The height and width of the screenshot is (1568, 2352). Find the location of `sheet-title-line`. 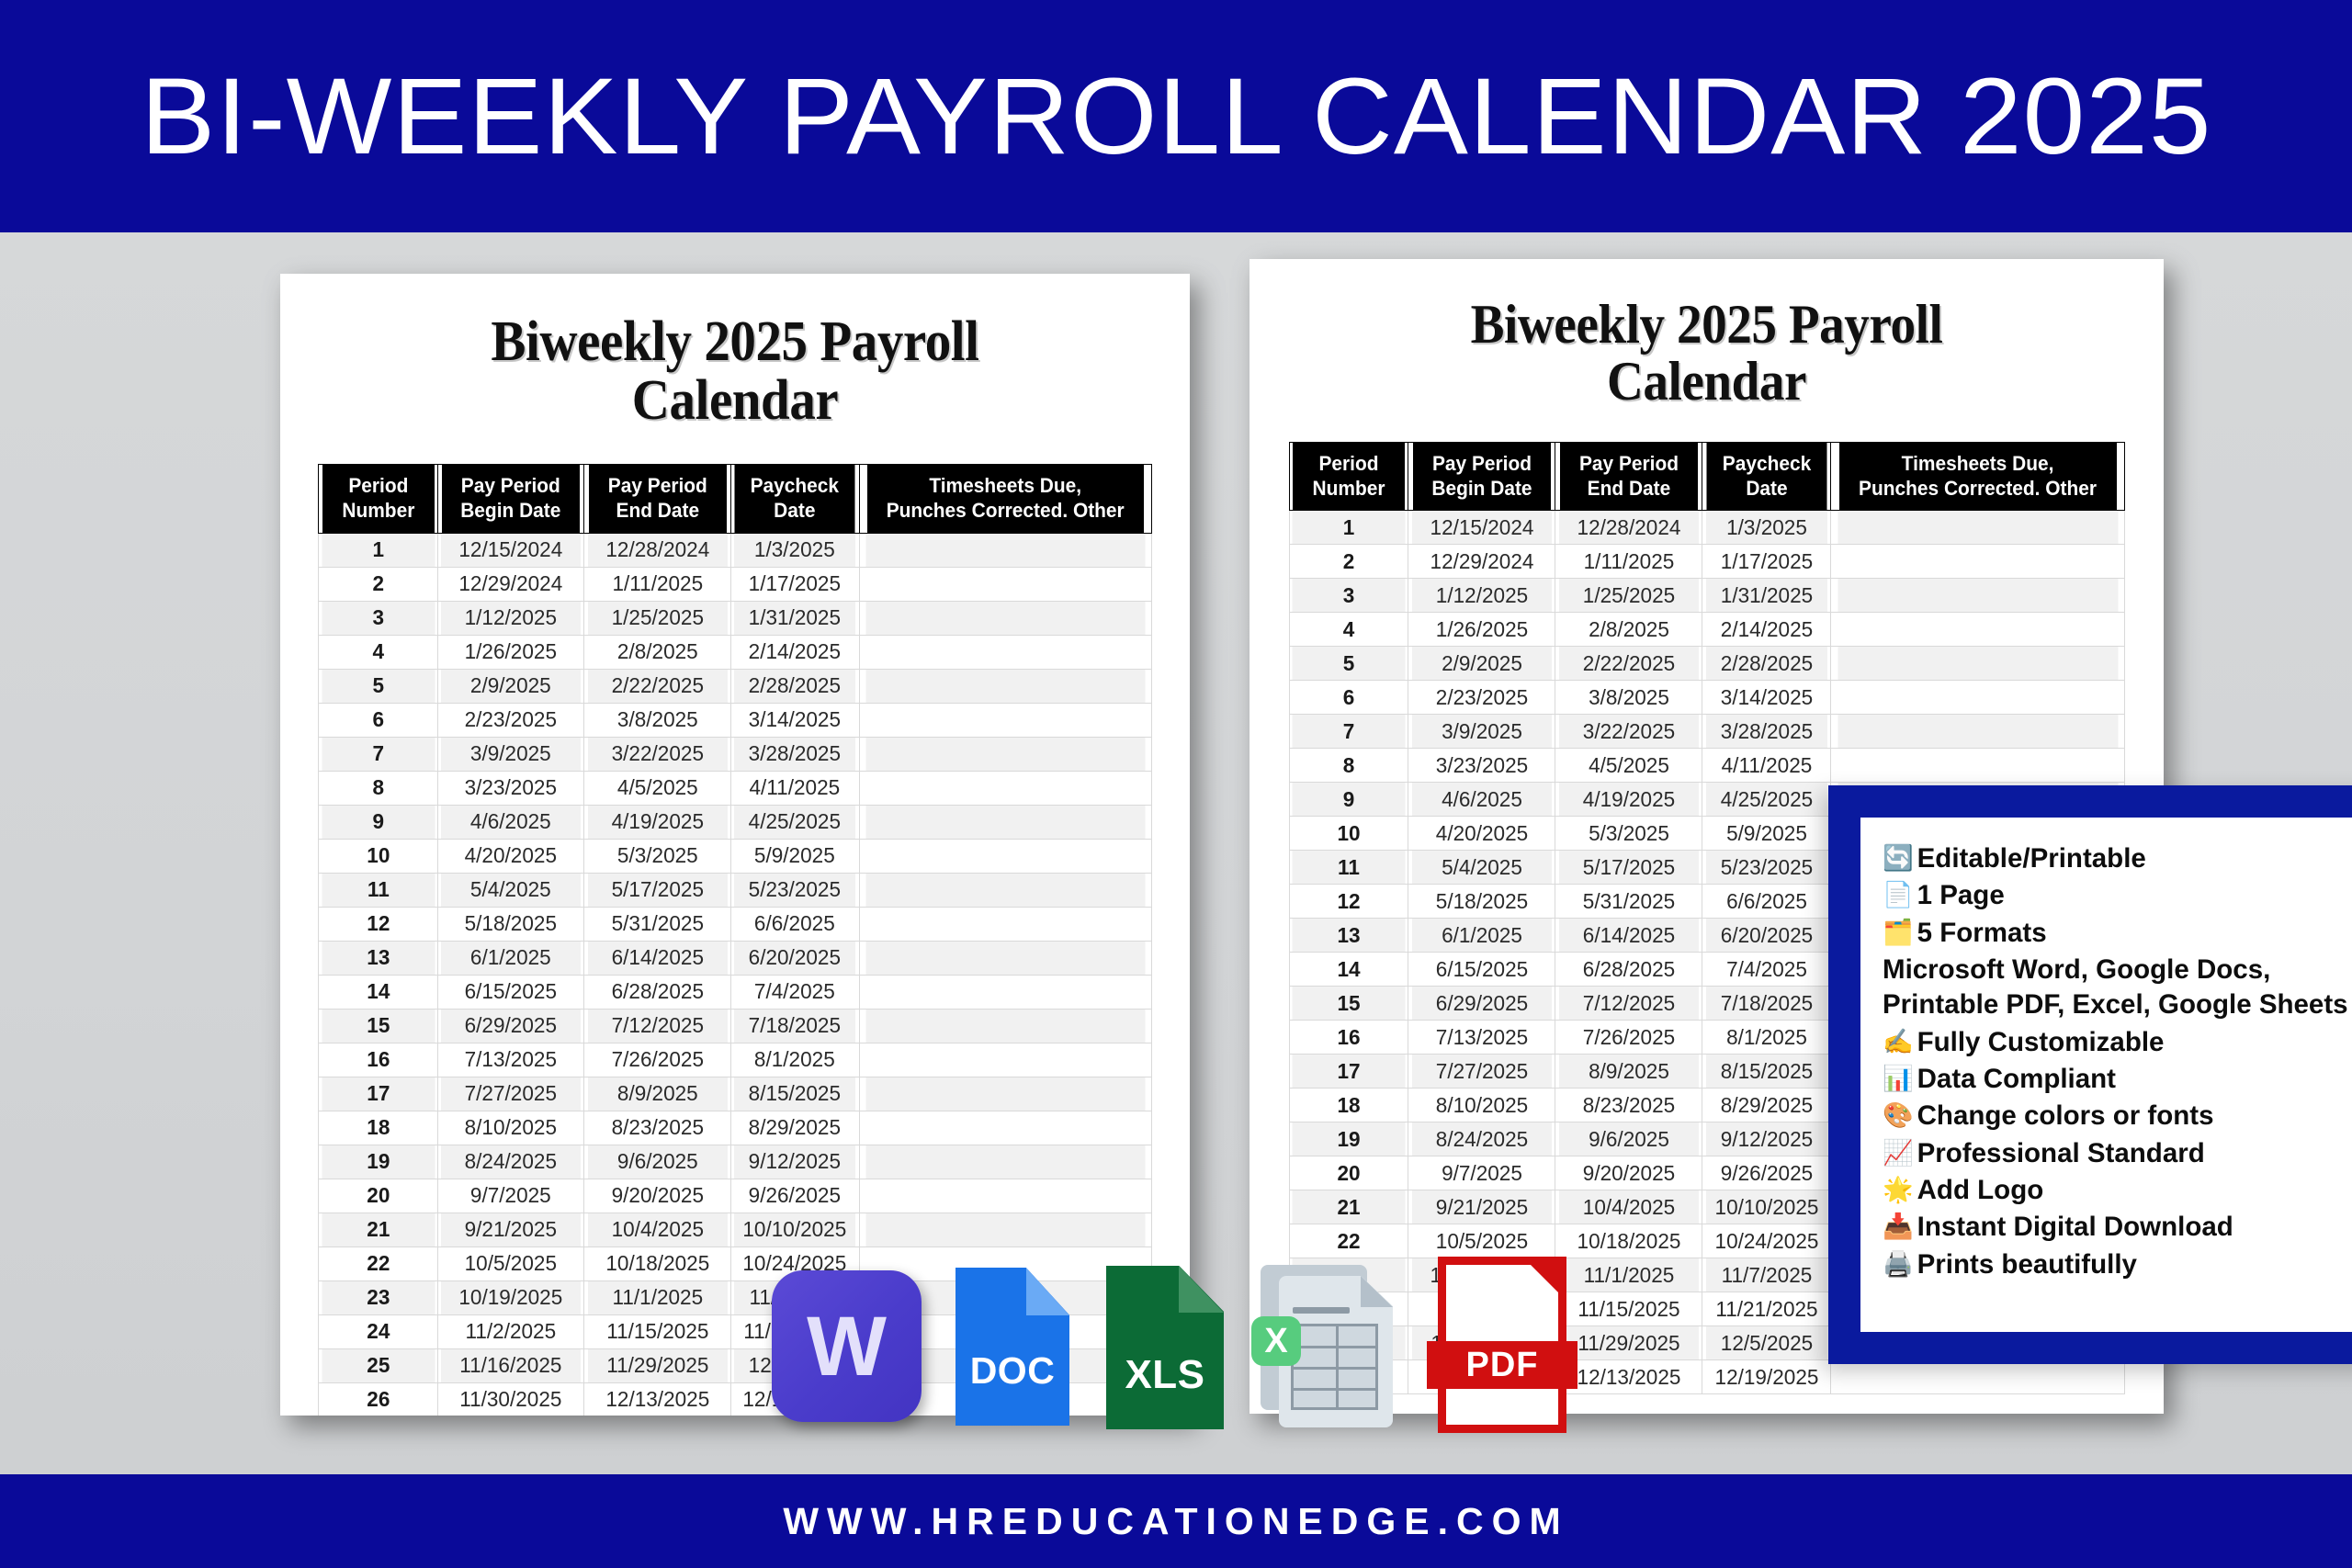

sheet-title-line is located at coordinates (1321, 1310).